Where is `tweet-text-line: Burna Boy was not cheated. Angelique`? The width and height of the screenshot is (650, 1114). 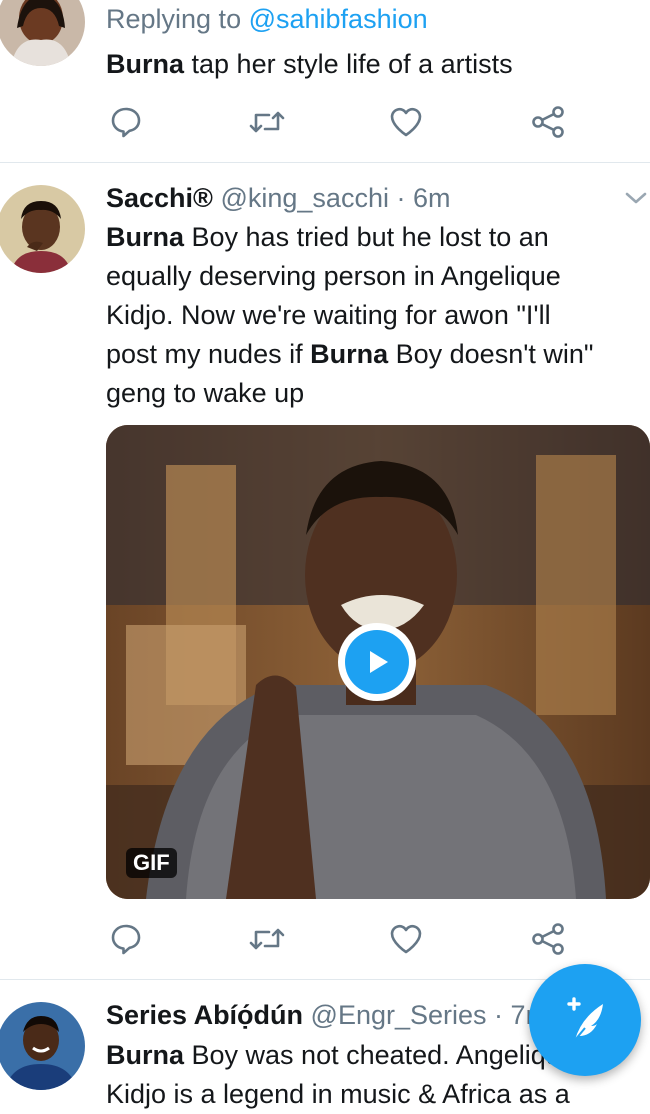 tweet-text-line: Burna Boy was not cheated. Angelique is located at coordinates (341, 1055).